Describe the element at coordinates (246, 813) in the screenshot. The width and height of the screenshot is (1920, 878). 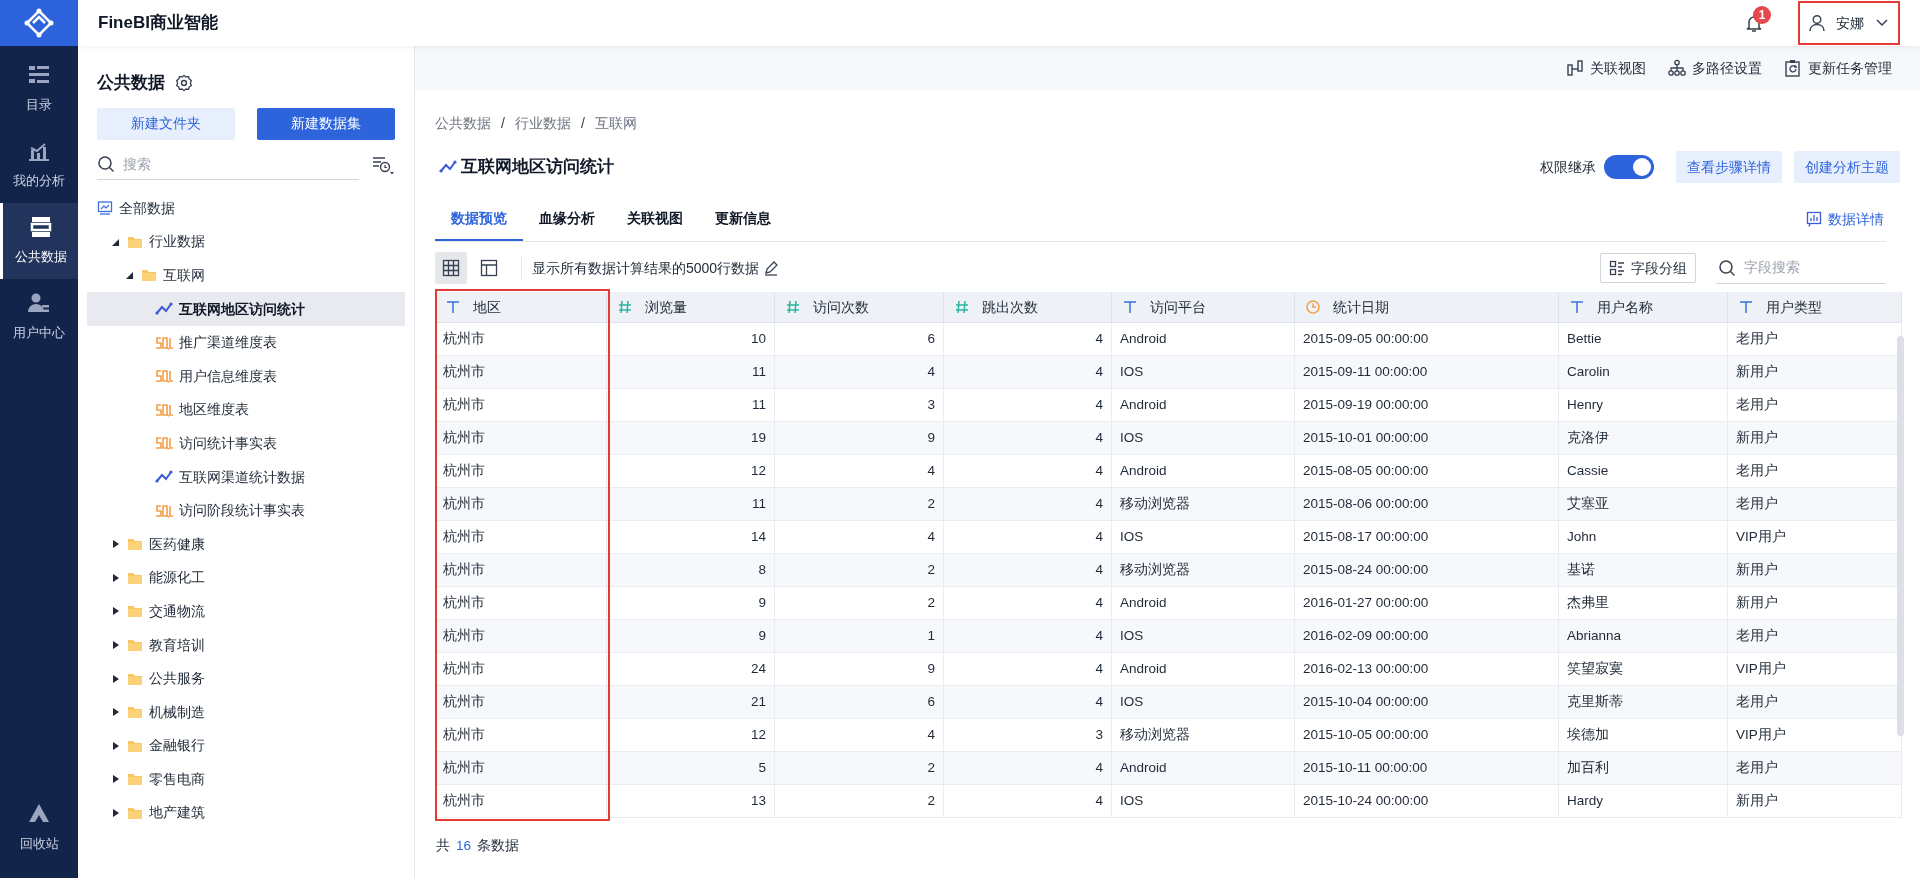
I see `tree-item: 地产建筑` at that location.